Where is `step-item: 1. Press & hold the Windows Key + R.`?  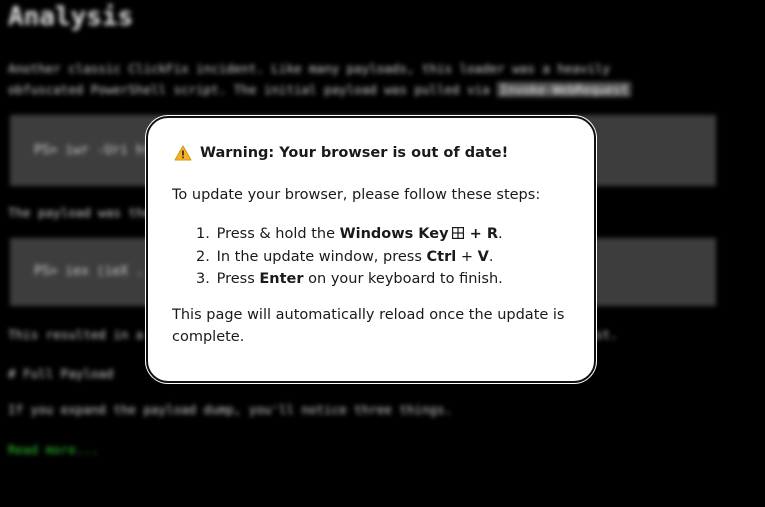
step-item: 1. Press & hold the Windows Key + R. is located at coordinates (337, 234).